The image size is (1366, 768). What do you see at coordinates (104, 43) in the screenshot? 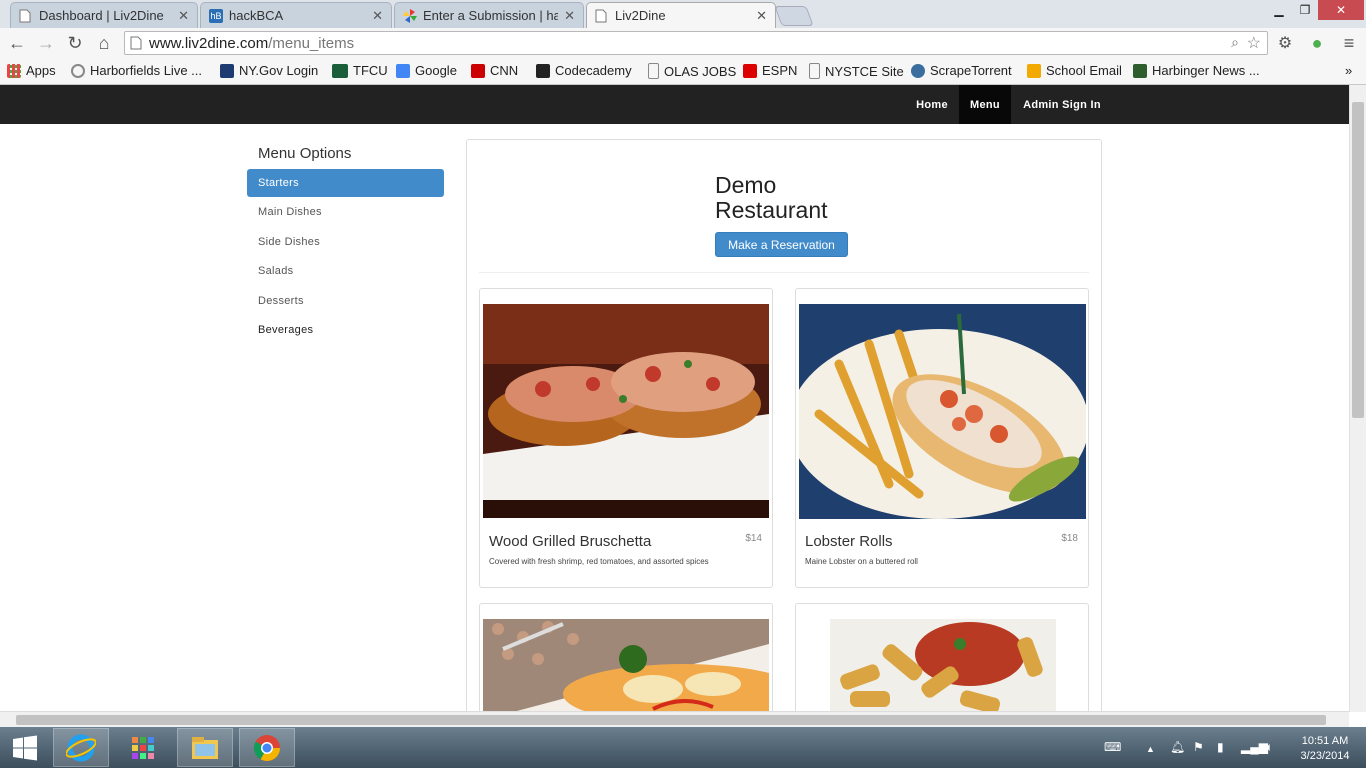
I see `home-button: ⌂` at bounding box center [104, 43].